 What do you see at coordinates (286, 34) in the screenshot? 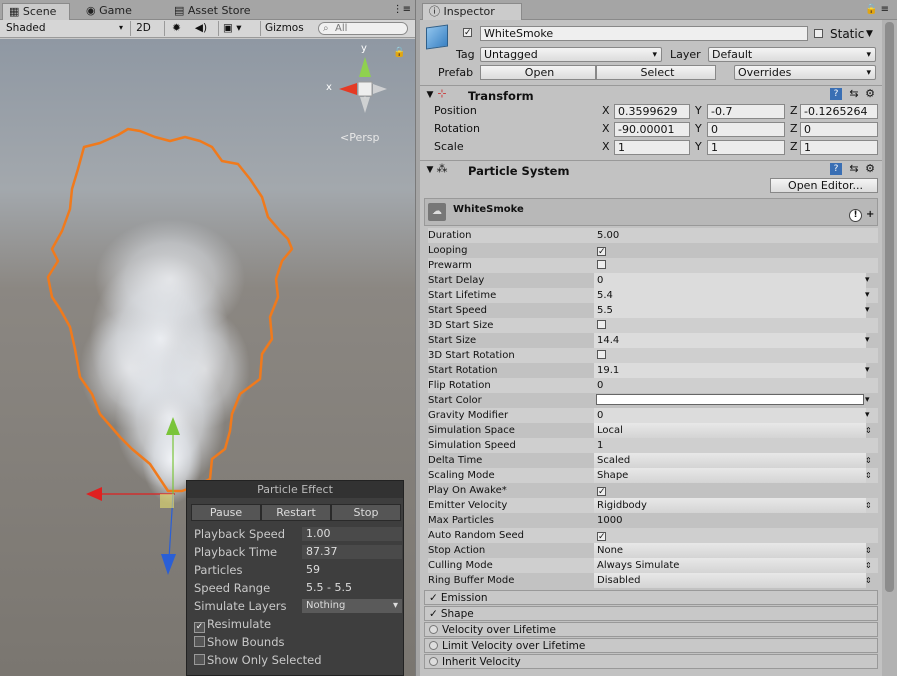
I see `gizmos-dropdown: Gizmos ▾` at bounding box center [286, 34].